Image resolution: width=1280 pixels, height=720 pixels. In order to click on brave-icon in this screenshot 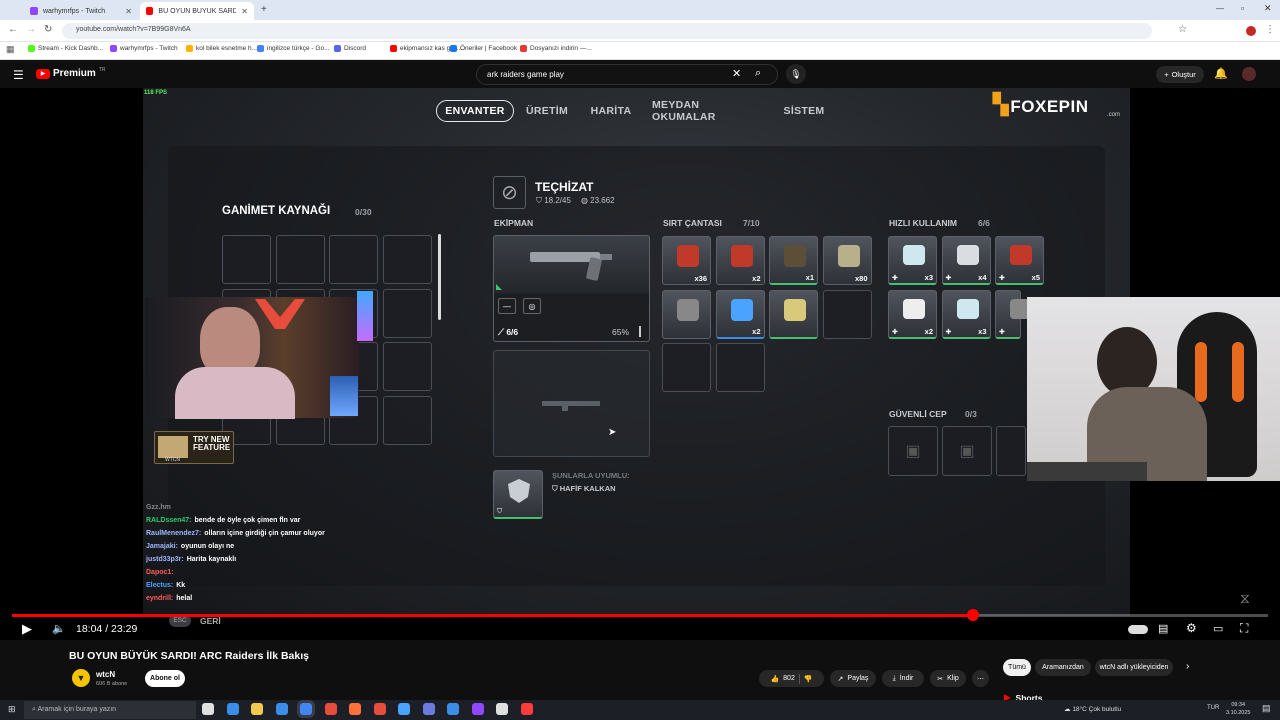, I will do `click(330, 709)`.